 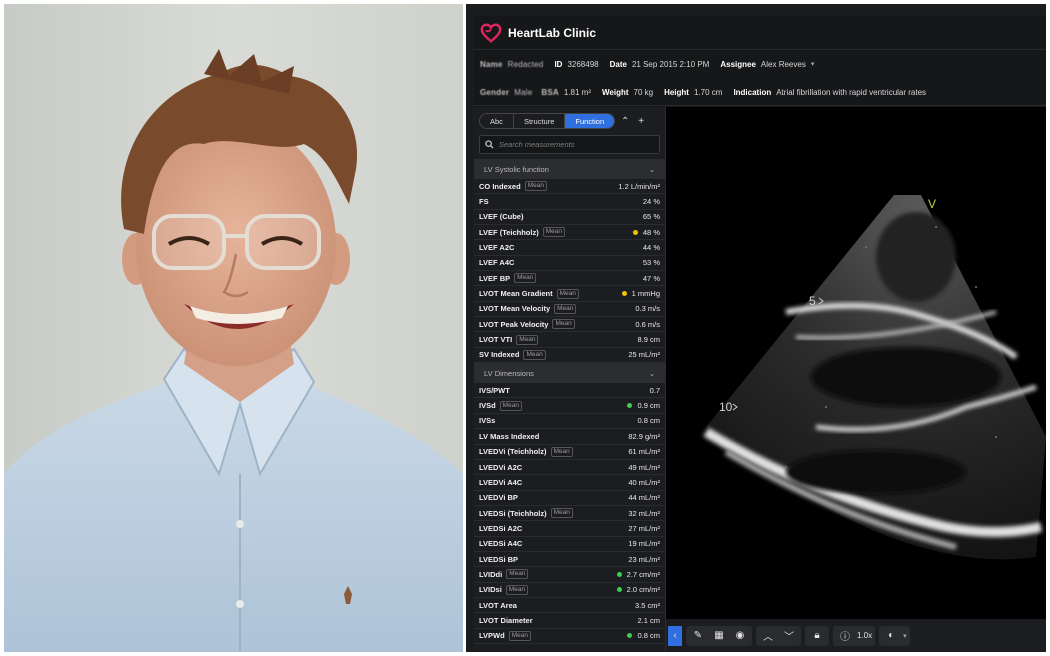 I want to click on zoom-level: 1.0x, so click(x=865, y=635).